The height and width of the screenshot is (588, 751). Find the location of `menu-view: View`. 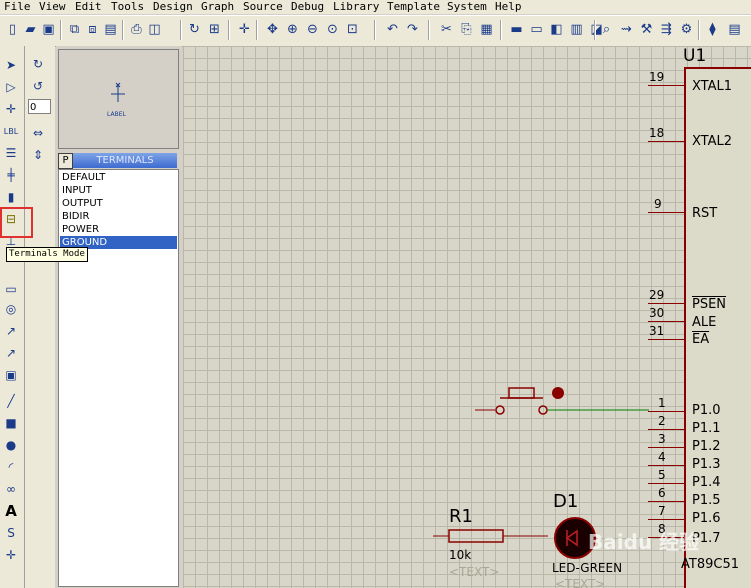

menu-view: View is located at coordinates (52, 6).